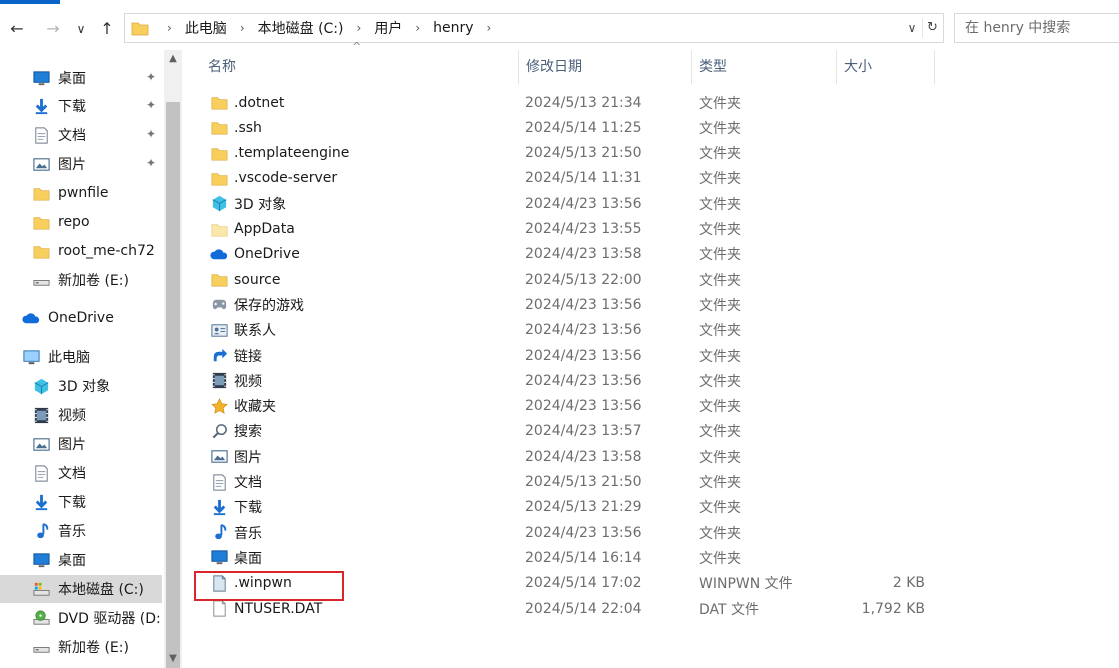 This screenshot has height=668, width=1119. Describe the element at coordinates (81, 29) in the screenshot. I see `recent-locations-button: ∨` at that location.